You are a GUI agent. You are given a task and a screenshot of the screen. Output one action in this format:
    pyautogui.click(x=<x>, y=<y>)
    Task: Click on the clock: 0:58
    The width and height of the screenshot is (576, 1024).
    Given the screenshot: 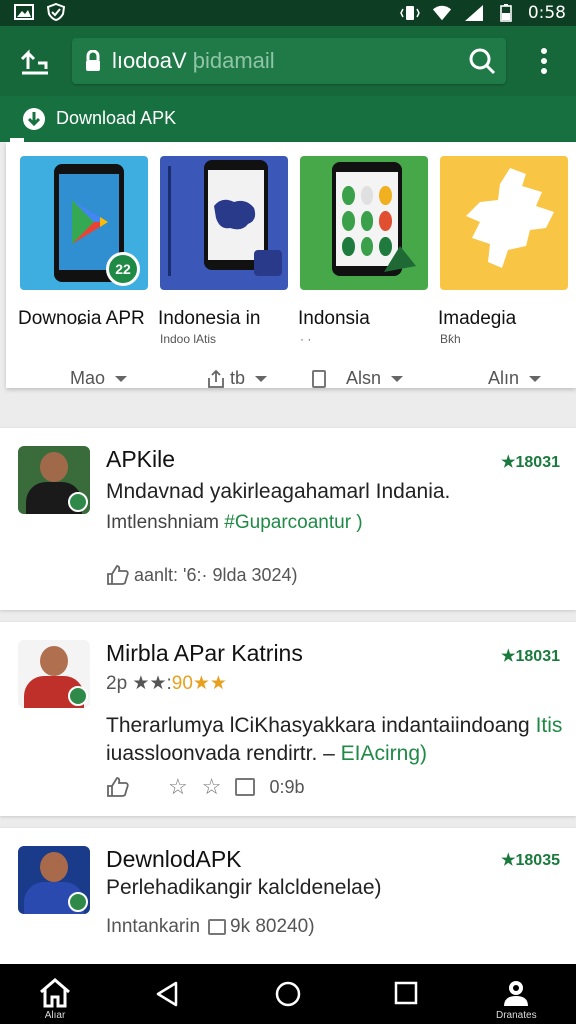 What is the action you would take?
    pyautogui.click(x=546, y=13)
    